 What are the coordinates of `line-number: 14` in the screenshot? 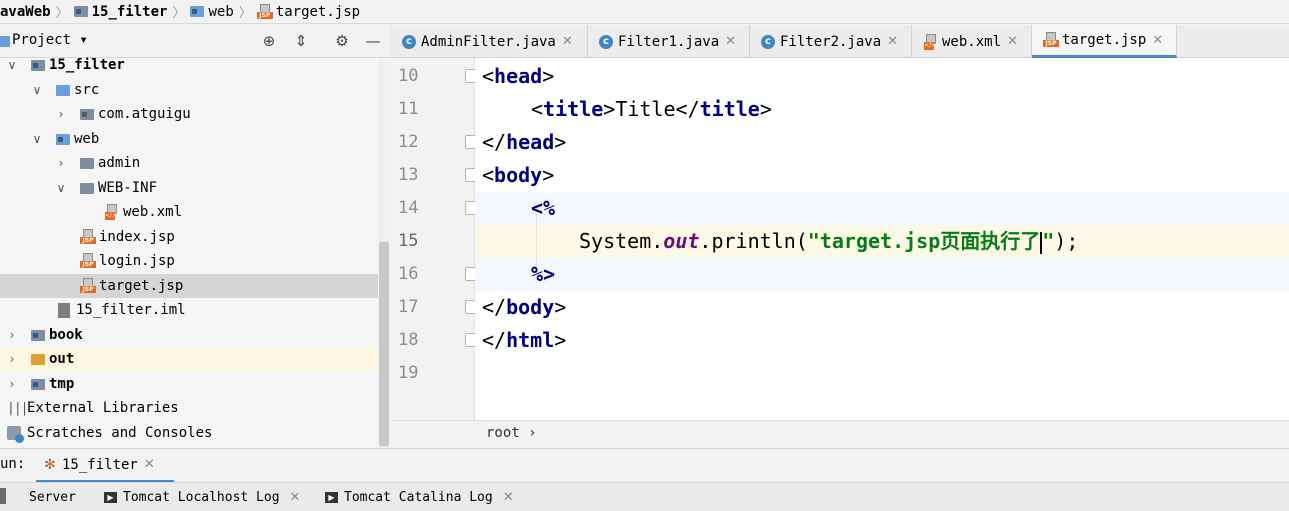 It's located at (408, 208).